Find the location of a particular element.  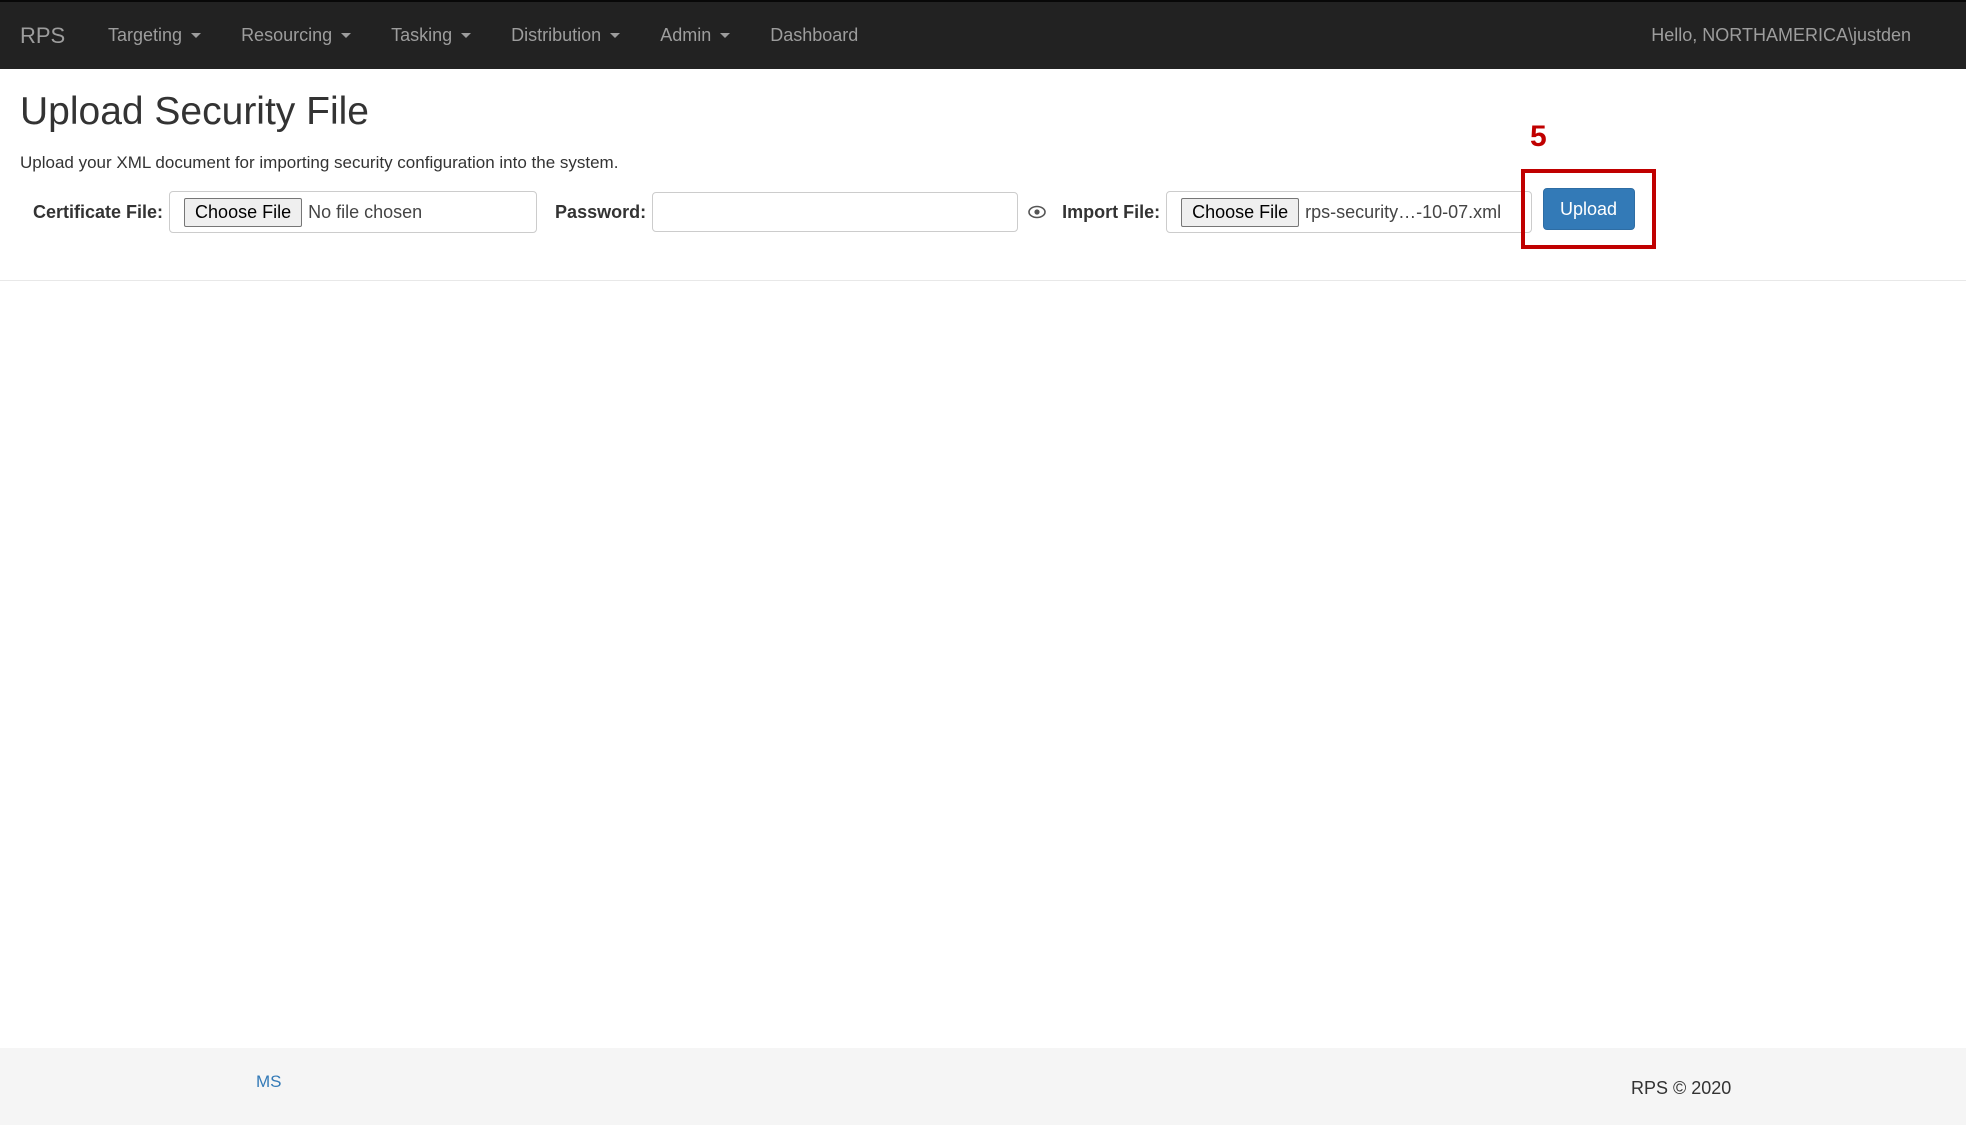

certificate-file-status: No file chosen is located at coordinates (365, 211).